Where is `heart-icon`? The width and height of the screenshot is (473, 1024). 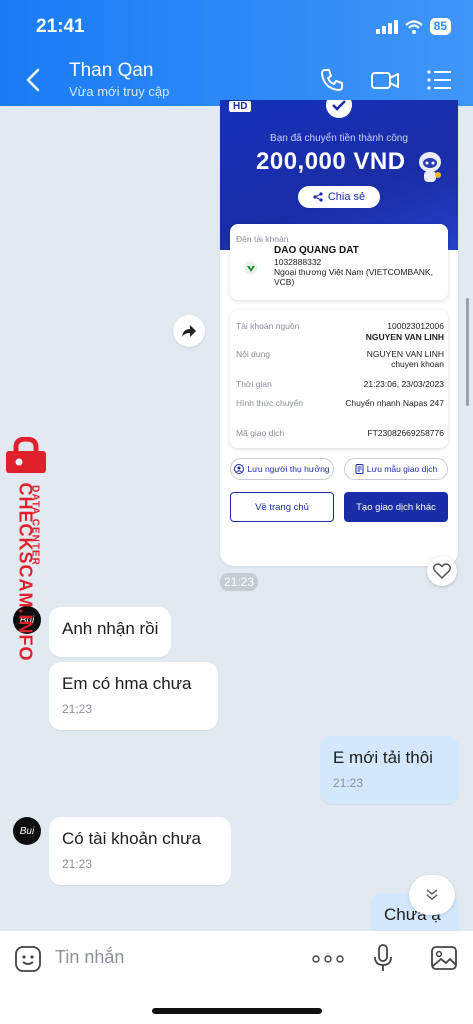 heart-icon is located at coordinates (442, 571).